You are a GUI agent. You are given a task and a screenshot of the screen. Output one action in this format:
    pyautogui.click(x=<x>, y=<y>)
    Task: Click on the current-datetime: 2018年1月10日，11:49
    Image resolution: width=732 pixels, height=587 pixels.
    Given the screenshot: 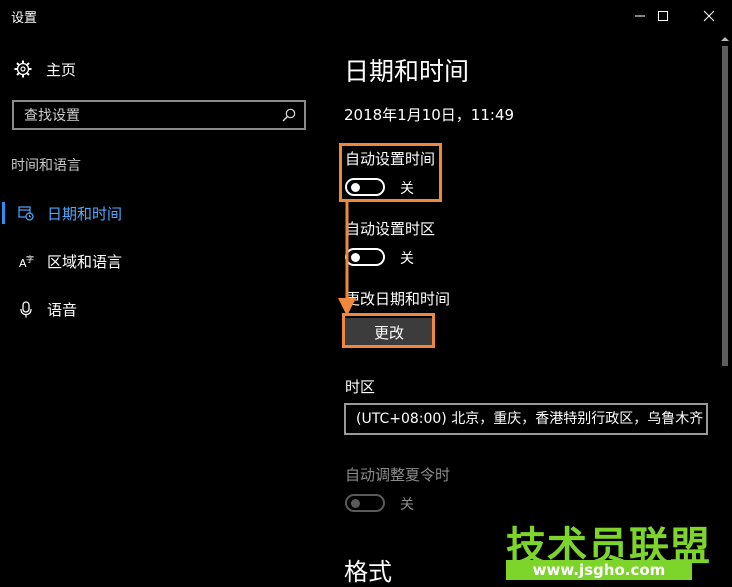 What is the action you would take?
    pyautogui.click(x=429, y=115)
    